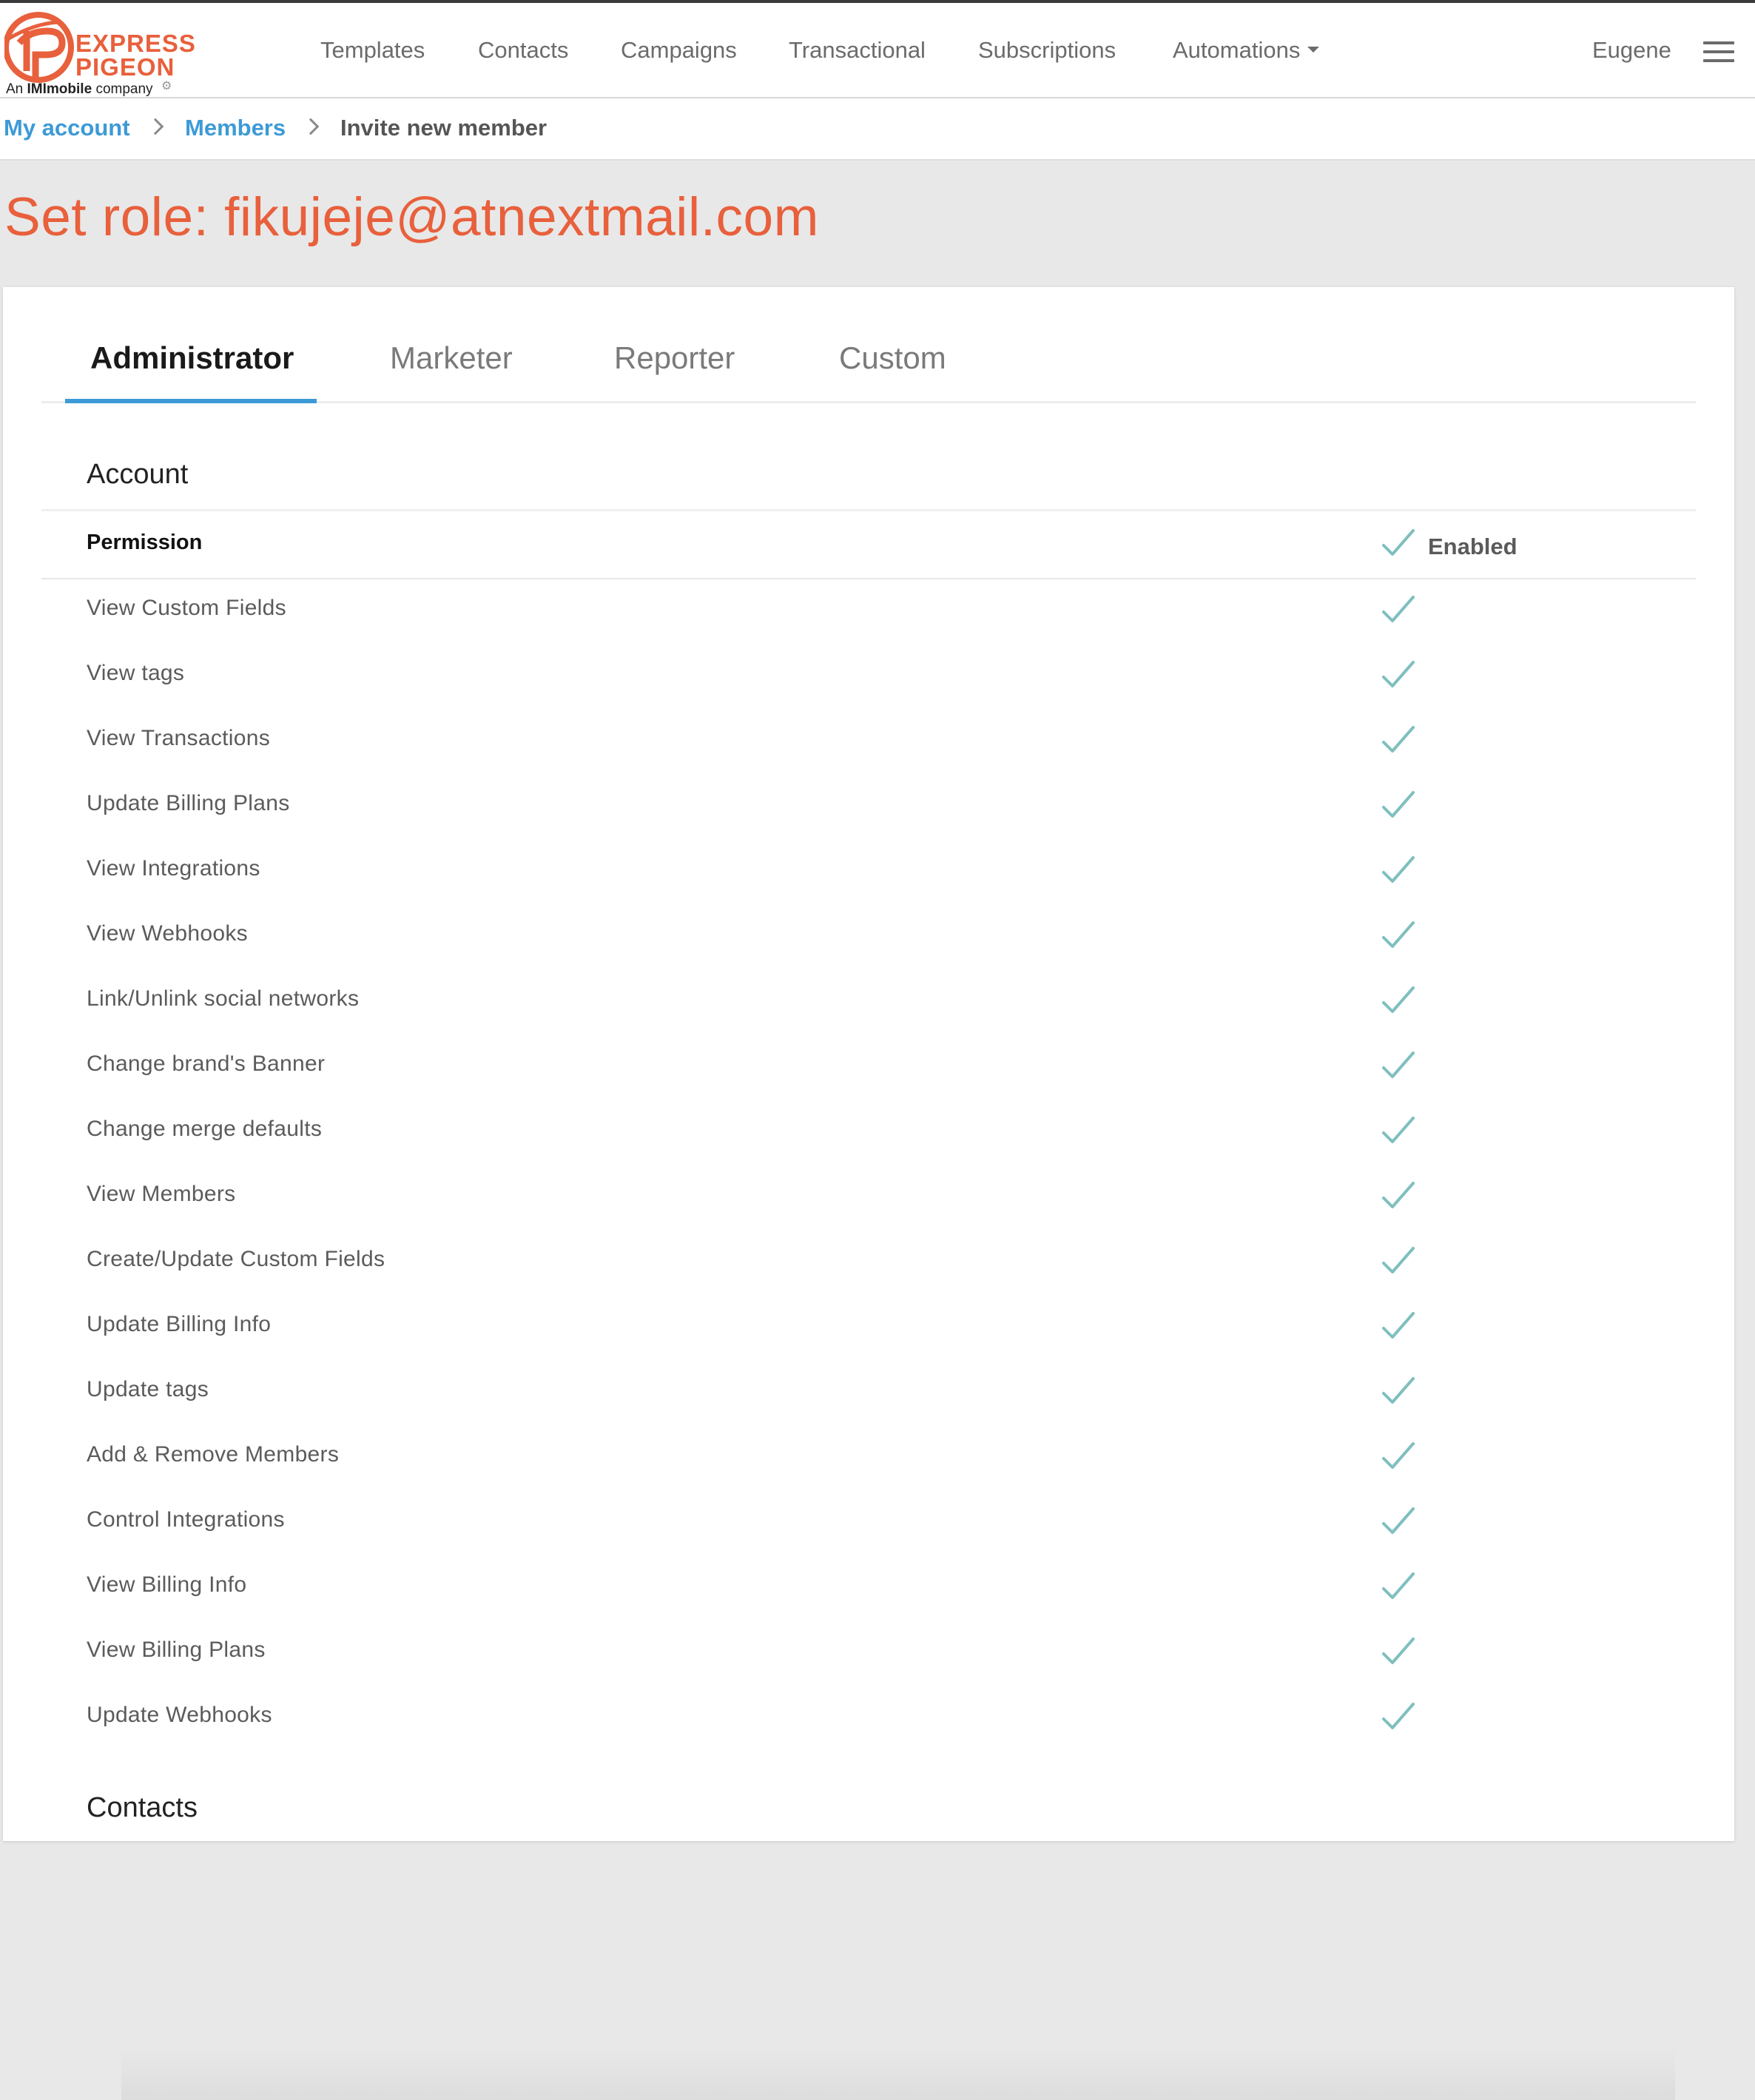 Image resolution: width=1755 pixels, height=2100 pixels. What do you see at coordinates (186, 608) in the screenshot?
I see `permission-label: View Custom Fields` at bounding box center [186, 608].